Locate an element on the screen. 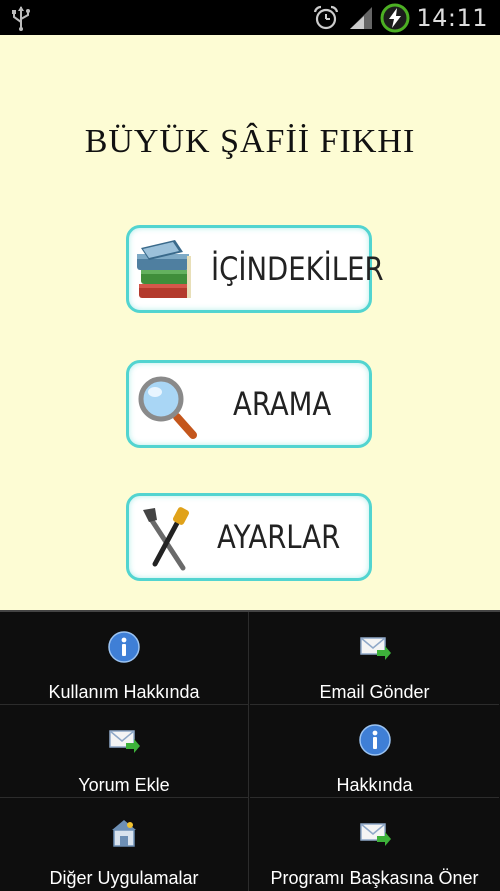 This screenshot has width=500, height=891. signal-icon is located at coordinates (361, 17).